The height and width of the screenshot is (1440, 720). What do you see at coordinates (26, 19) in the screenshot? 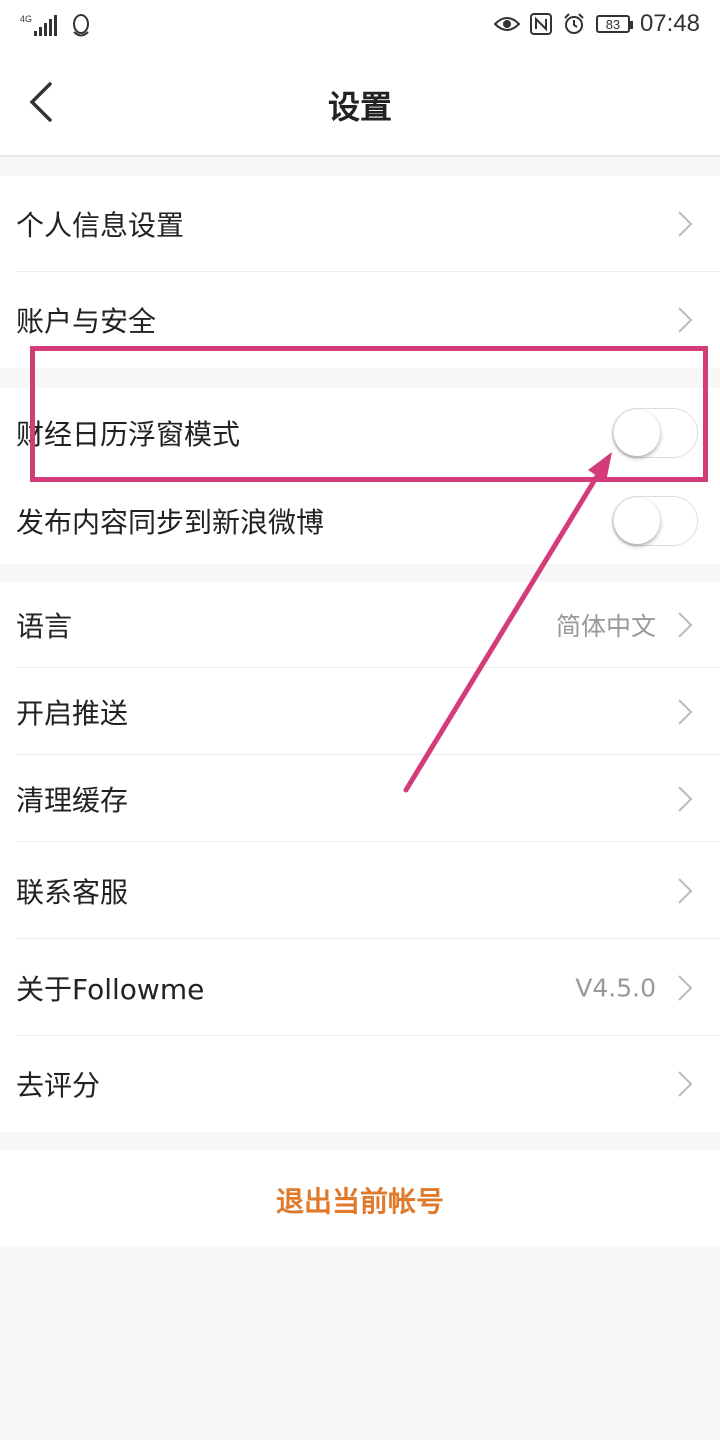
I see `svg-text: 4G` at bounding box center [26, 19].